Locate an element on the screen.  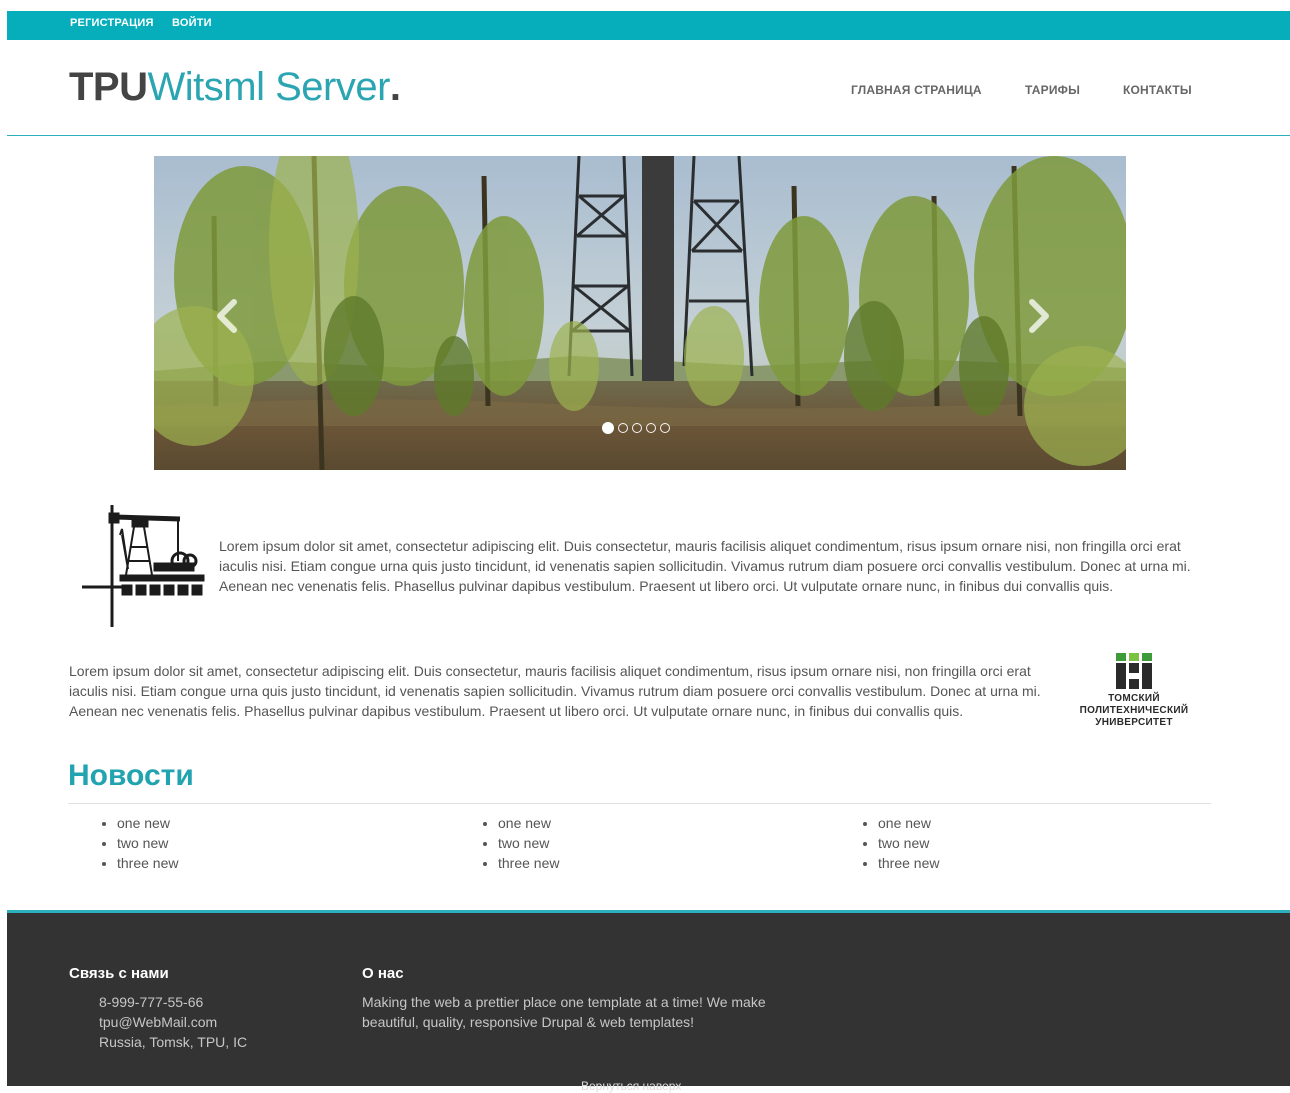
about-heading: О нас is located at coordinates (383, 973).